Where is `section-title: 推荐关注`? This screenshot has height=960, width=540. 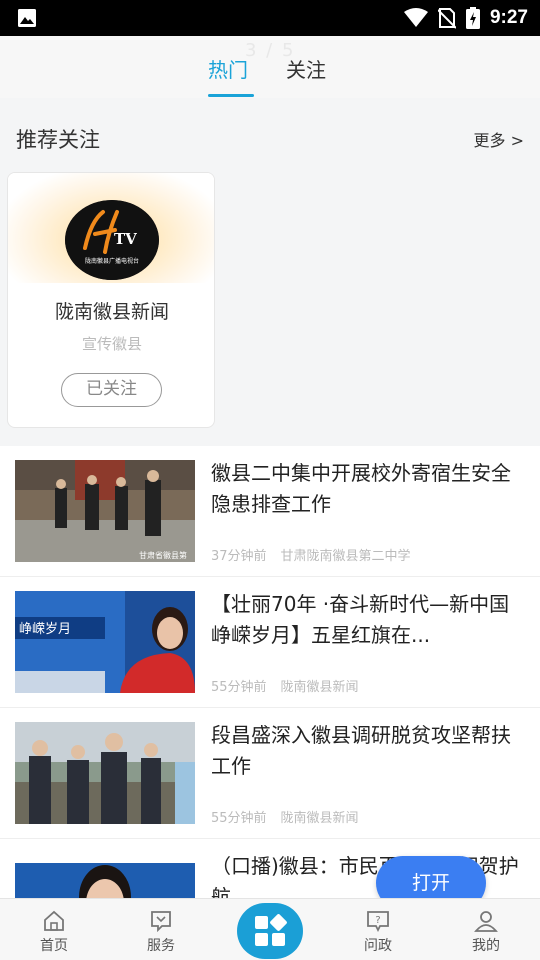
section-title: 推荐关注 is located at coordinates (58, 140).